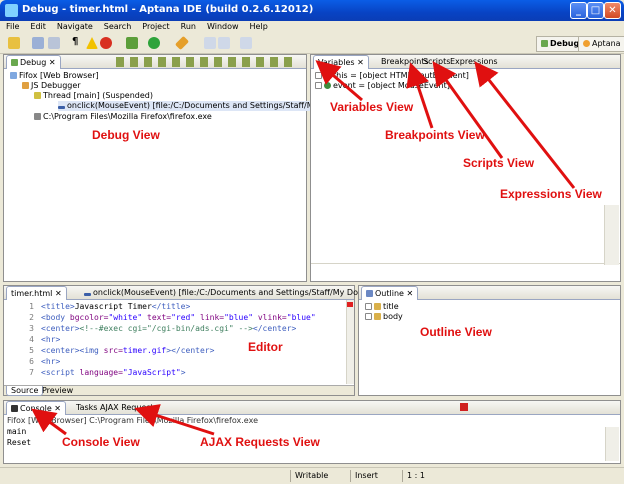 The width and height of the screenshot is (624, 484). Describe the element at coordinates (265, 347) in the screenshot. I see `annotation-editor: Editor` at that location.